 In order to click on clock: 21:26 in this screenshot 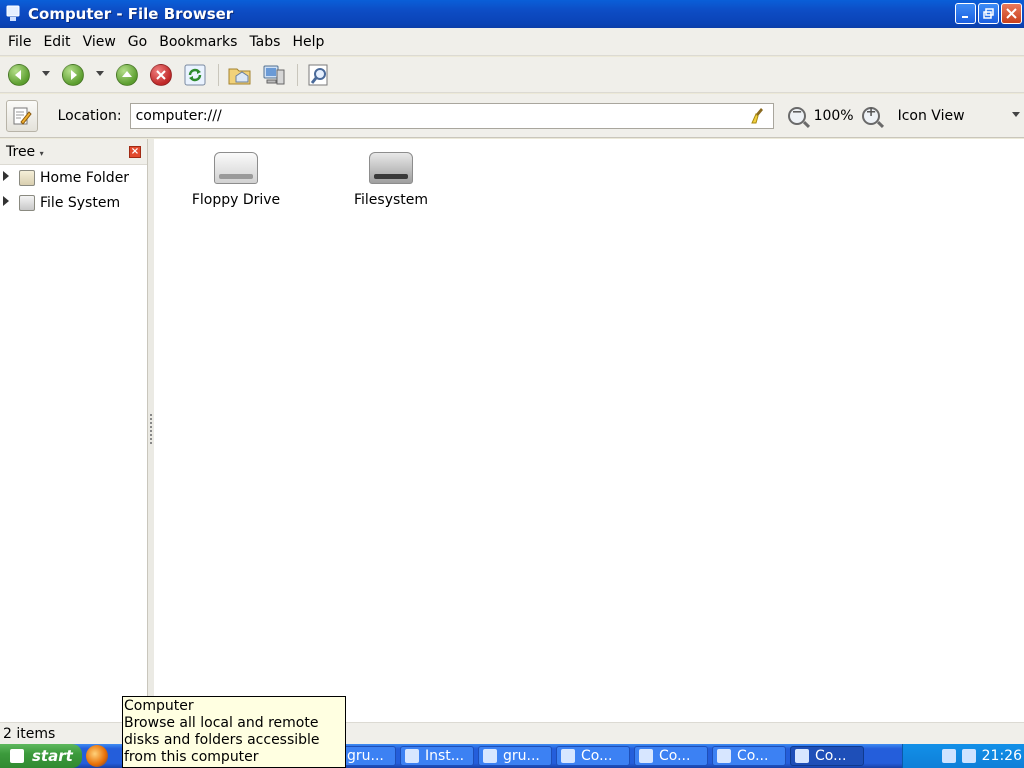, I will do `click(1001, 756)`.